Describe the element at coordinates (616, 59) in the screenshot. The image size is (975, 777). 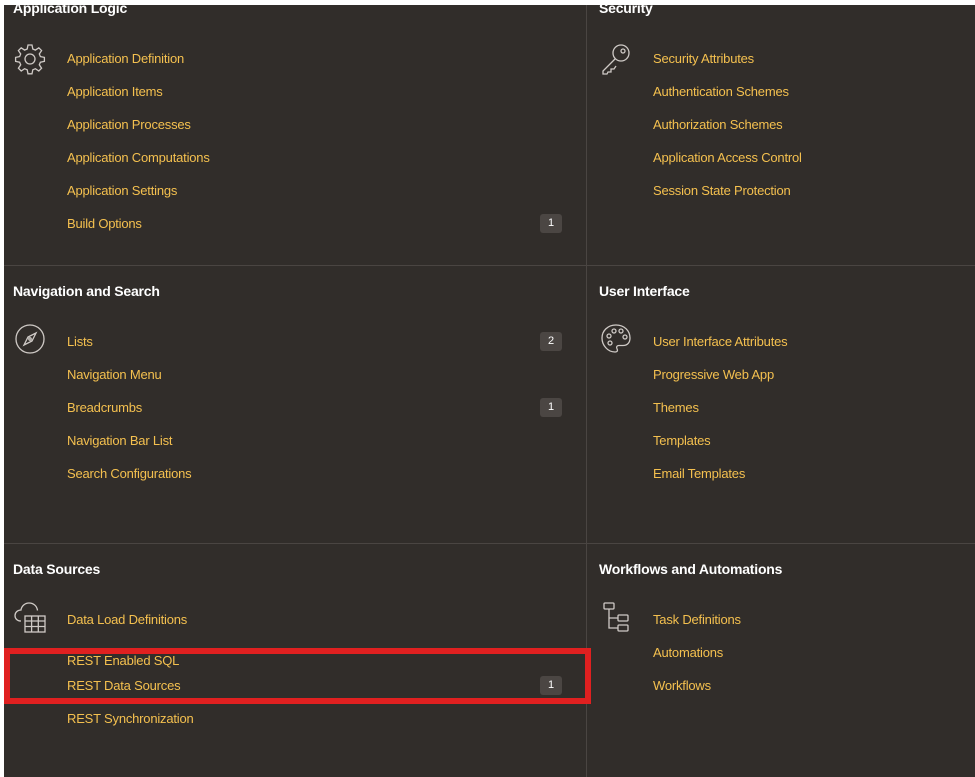
I see `key-icon` at that location.